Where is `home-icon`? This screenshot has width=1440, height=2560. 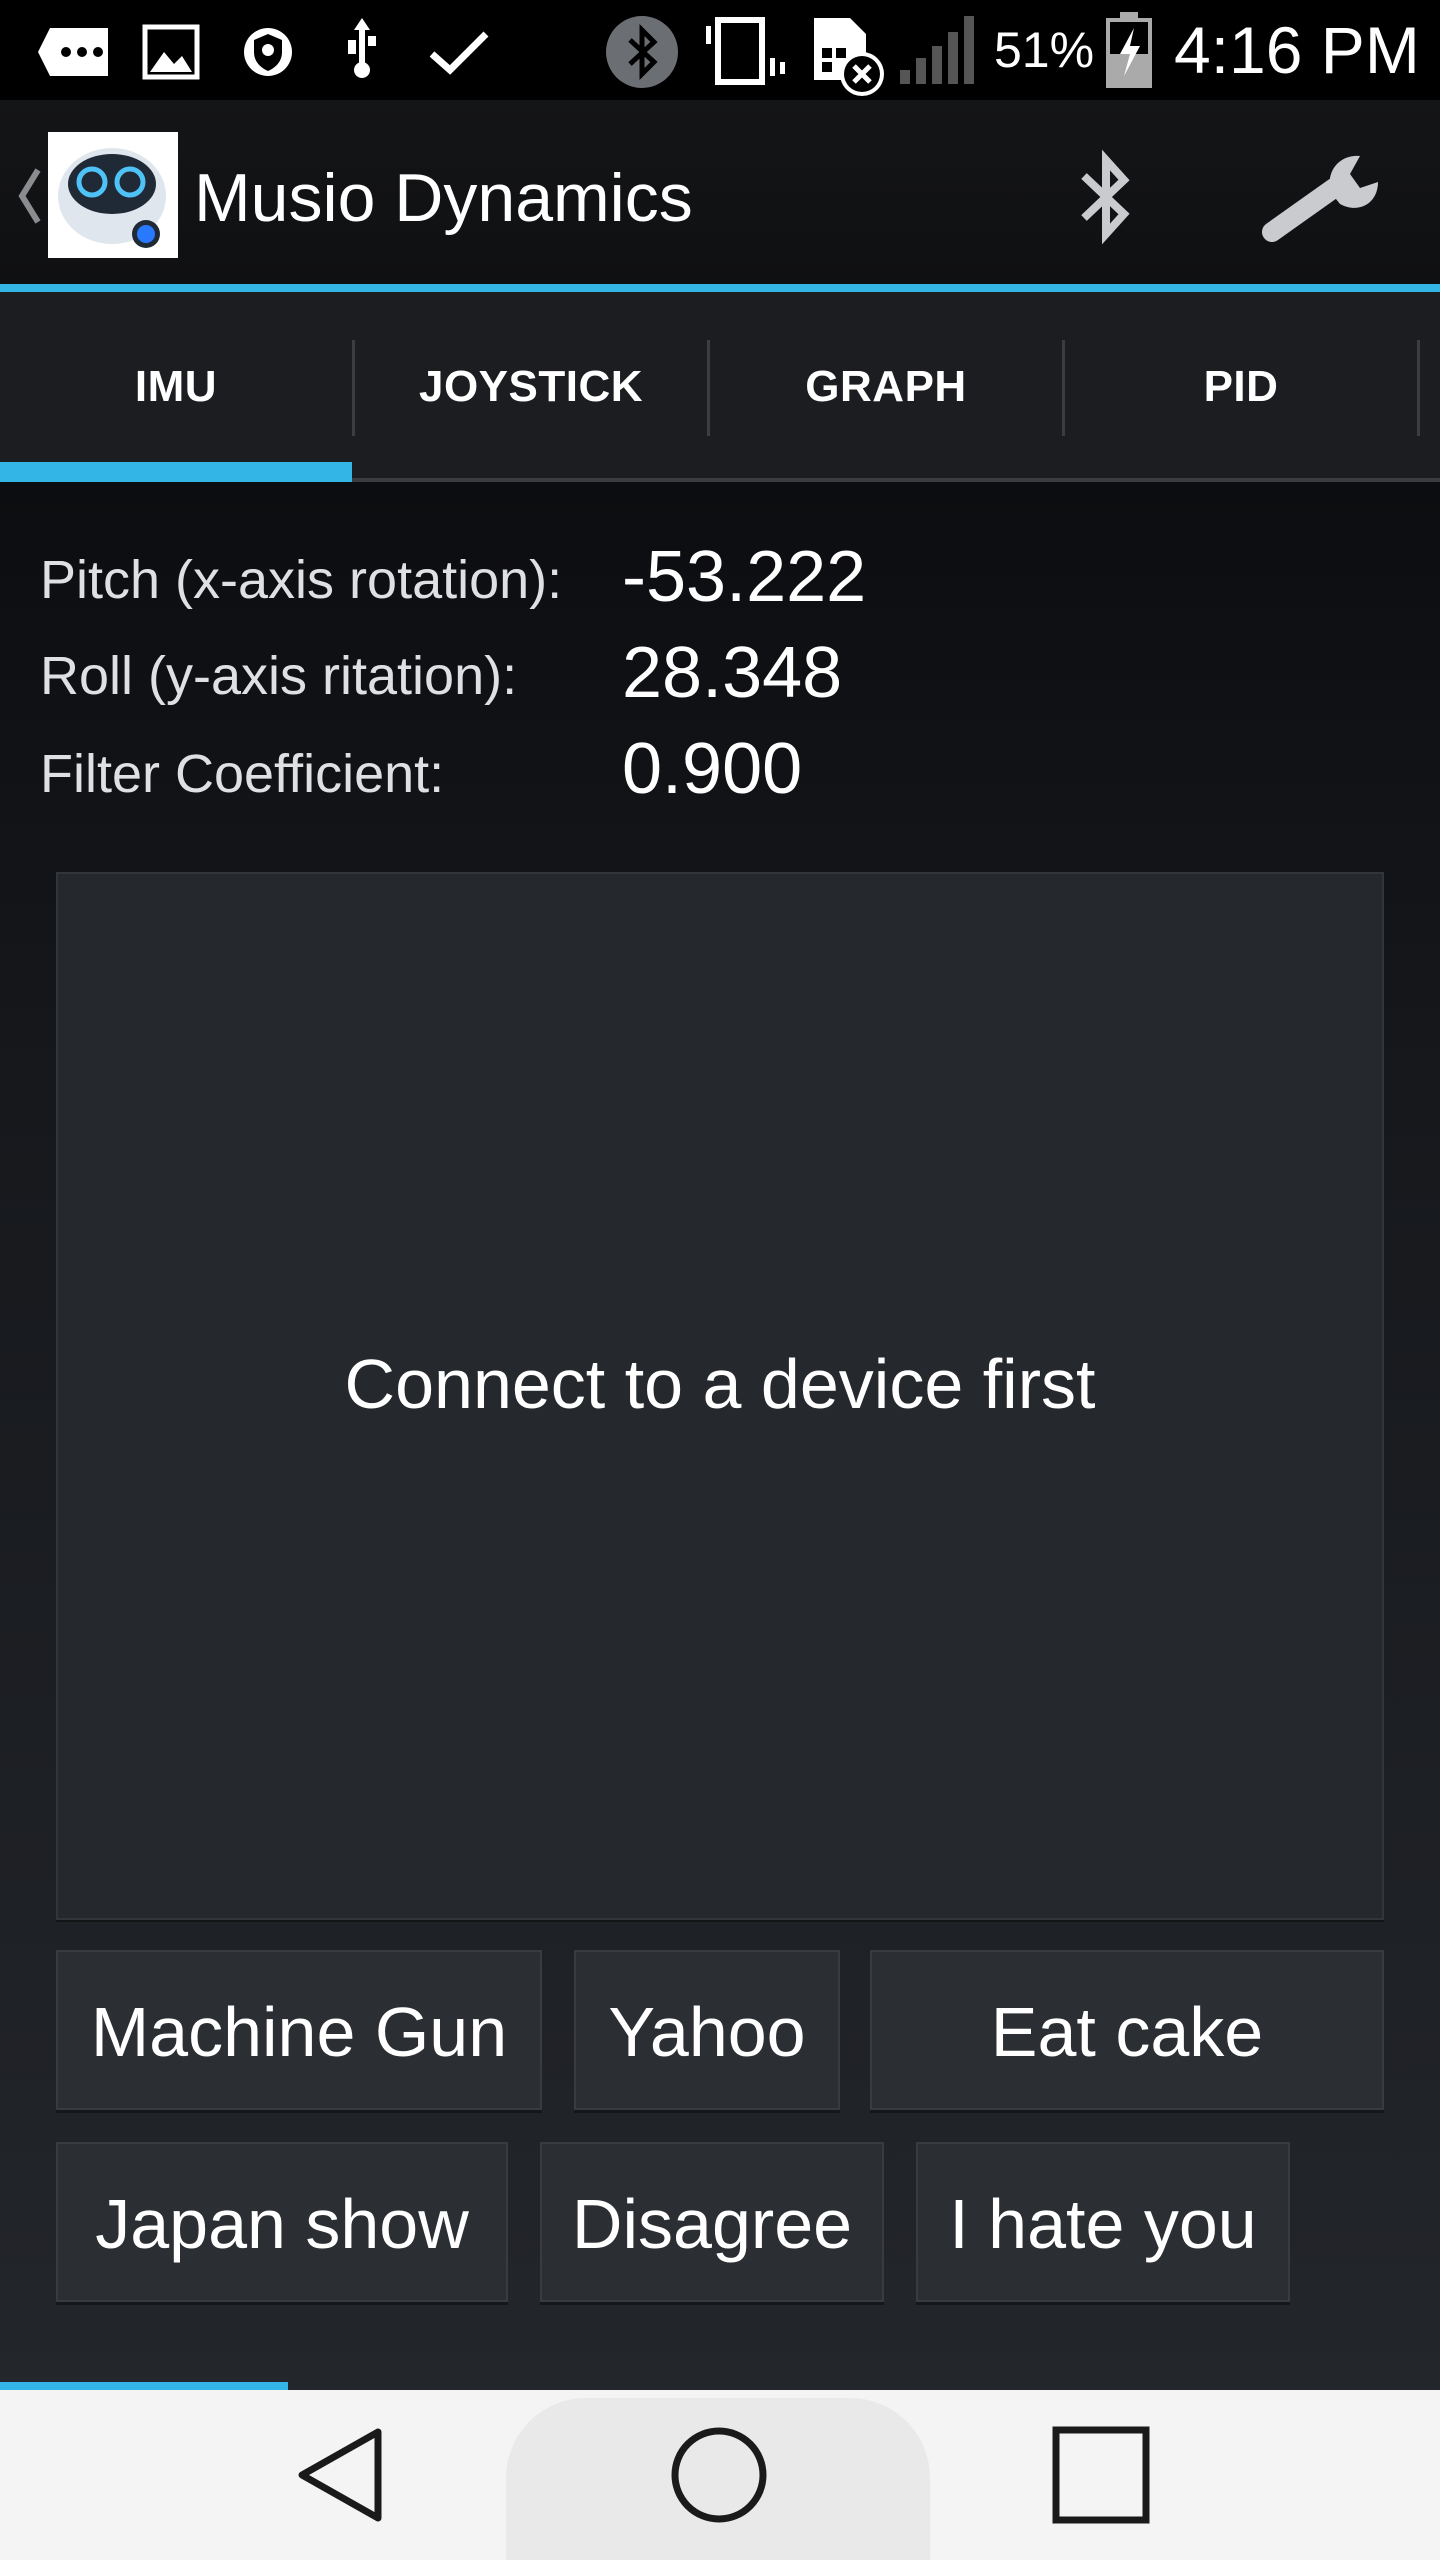
home-icon is located at coordinates (719, 2475).